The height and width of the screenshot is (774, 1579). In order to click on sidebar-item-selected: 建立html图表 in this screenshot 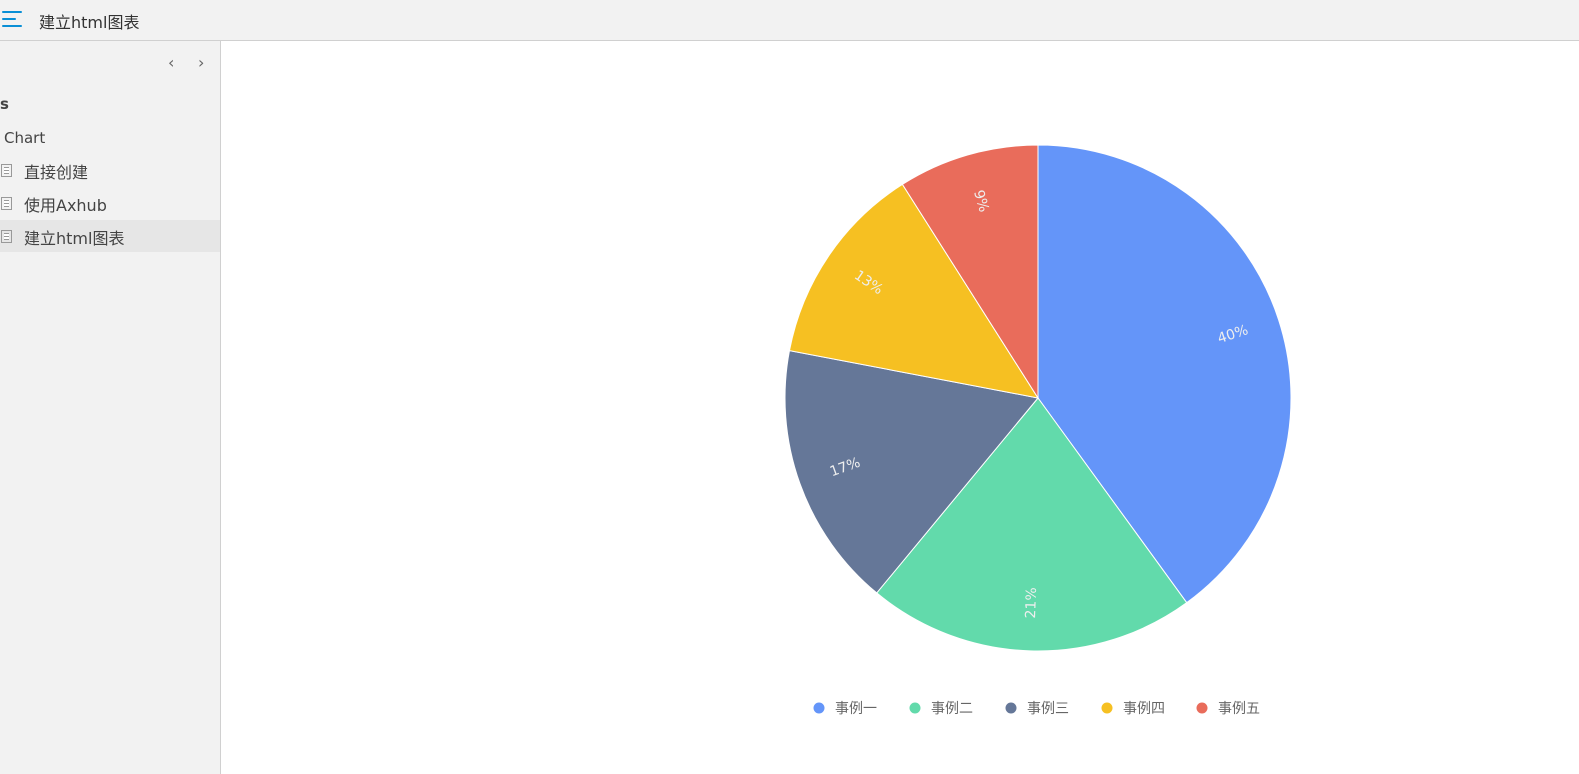, I will do `click(110, 236)`.